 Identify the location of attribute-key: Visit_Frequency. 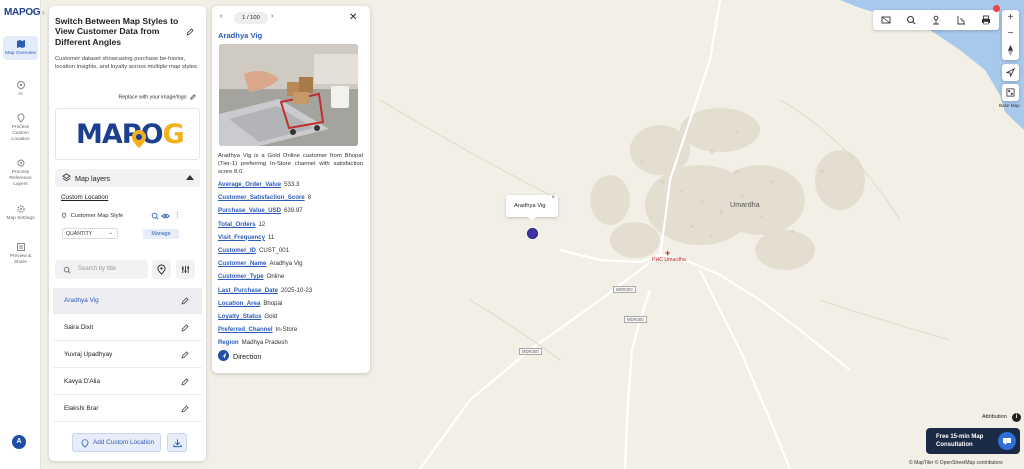
(241, 237).